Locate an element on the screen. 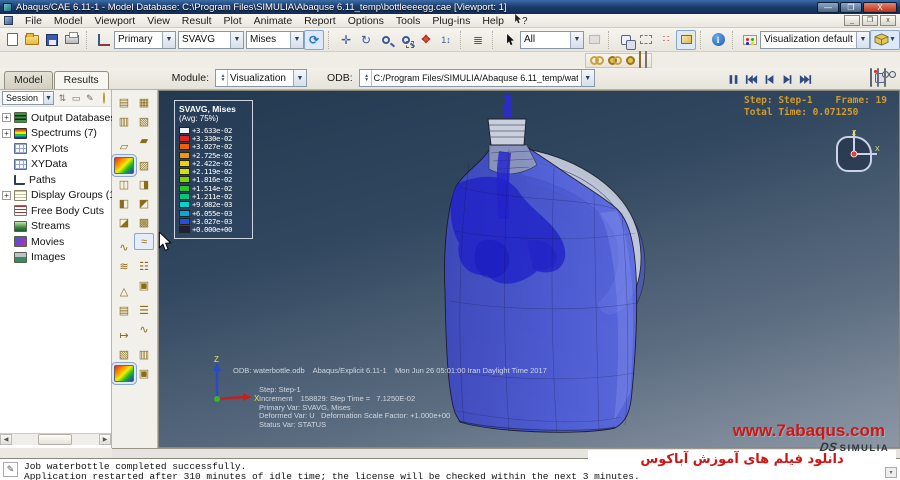 The width and height of the screenshot is (900, 480). animate-scale-factor-icon: ∿ is located at coordinates (124, 247).